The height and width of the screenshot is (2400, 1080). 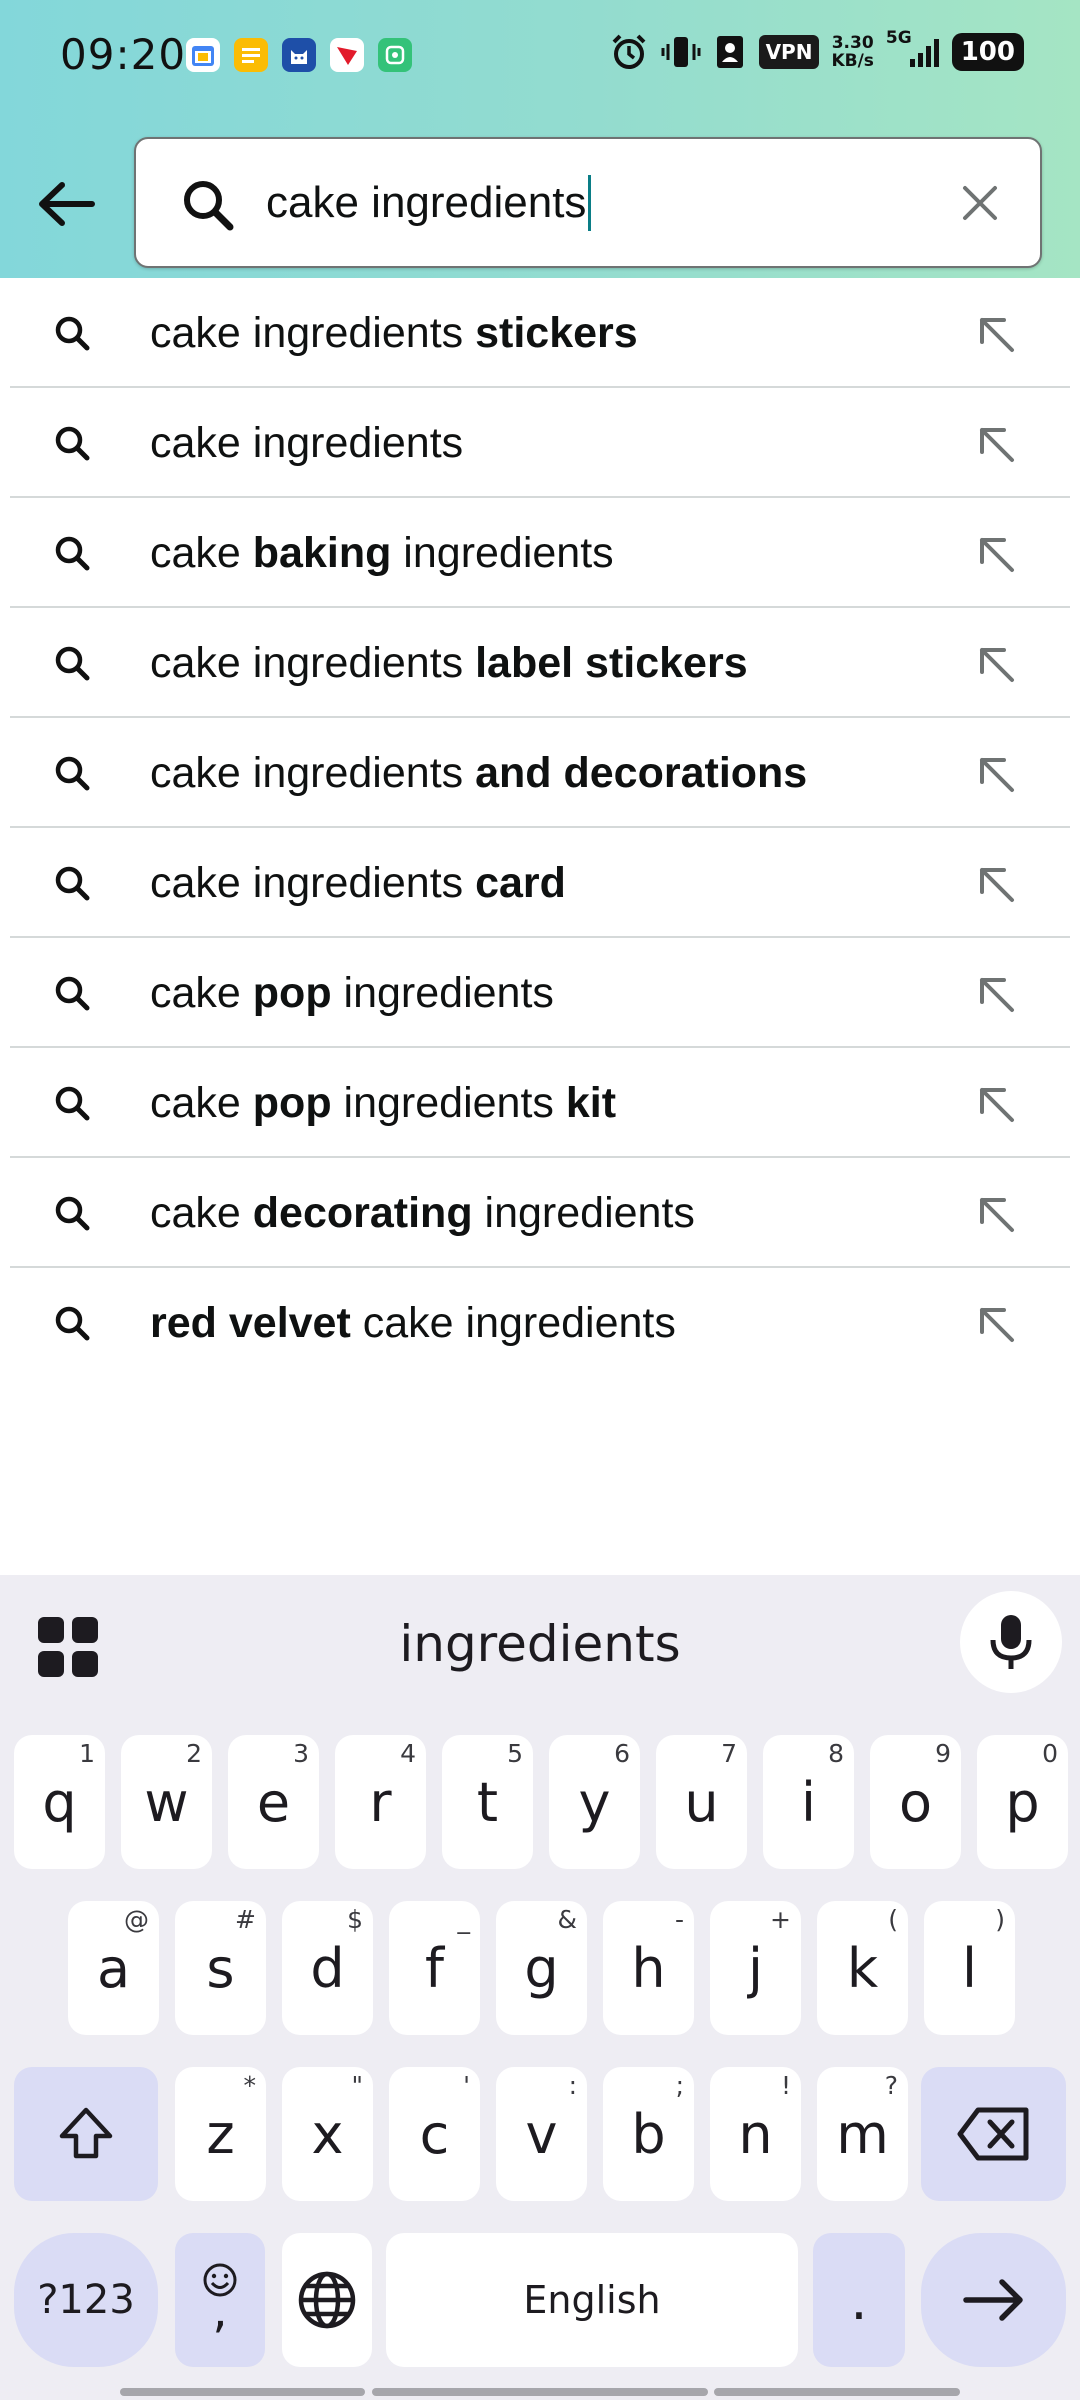 I want to click on key-y: y6, so click(x=594, y=1802).